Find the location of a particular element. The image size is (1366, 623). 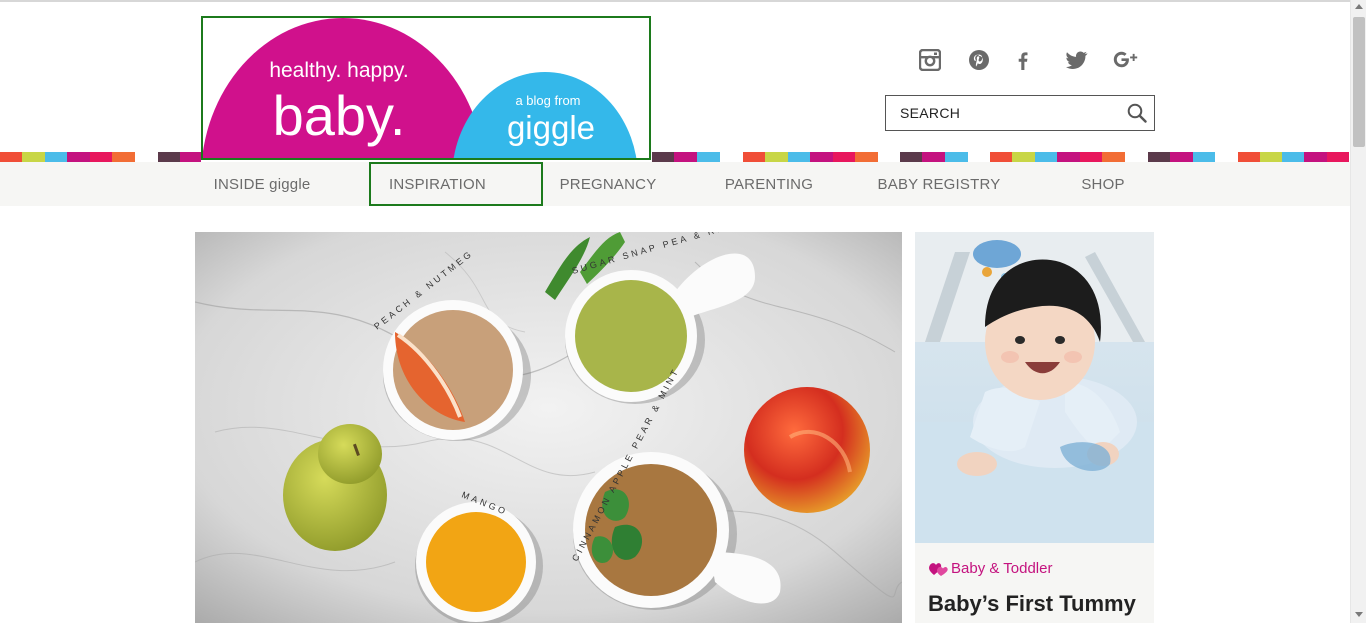

search-icon is located at coordinates (1137, 113).